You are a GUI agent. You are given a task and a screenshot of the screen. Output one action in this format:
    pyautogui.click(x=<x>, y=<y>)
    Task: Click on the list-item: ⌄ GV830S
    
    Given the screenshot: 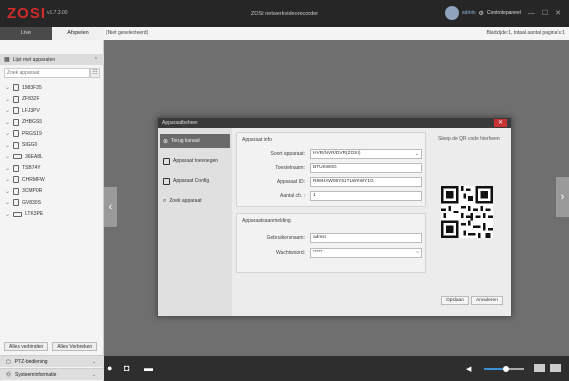 What is the action you would take?
    pyautogui.click(x=52, y=203)
    